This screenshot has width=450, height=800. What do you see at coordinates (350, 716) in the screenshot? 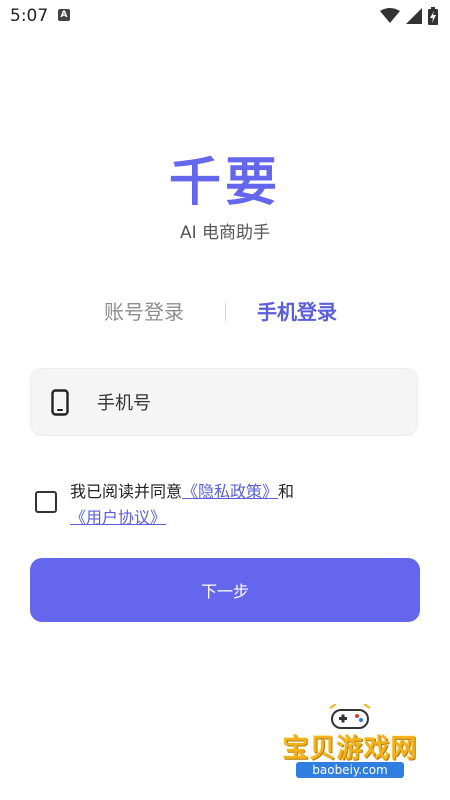
I see `gamepad-icon` at bounding box center [350, 716].